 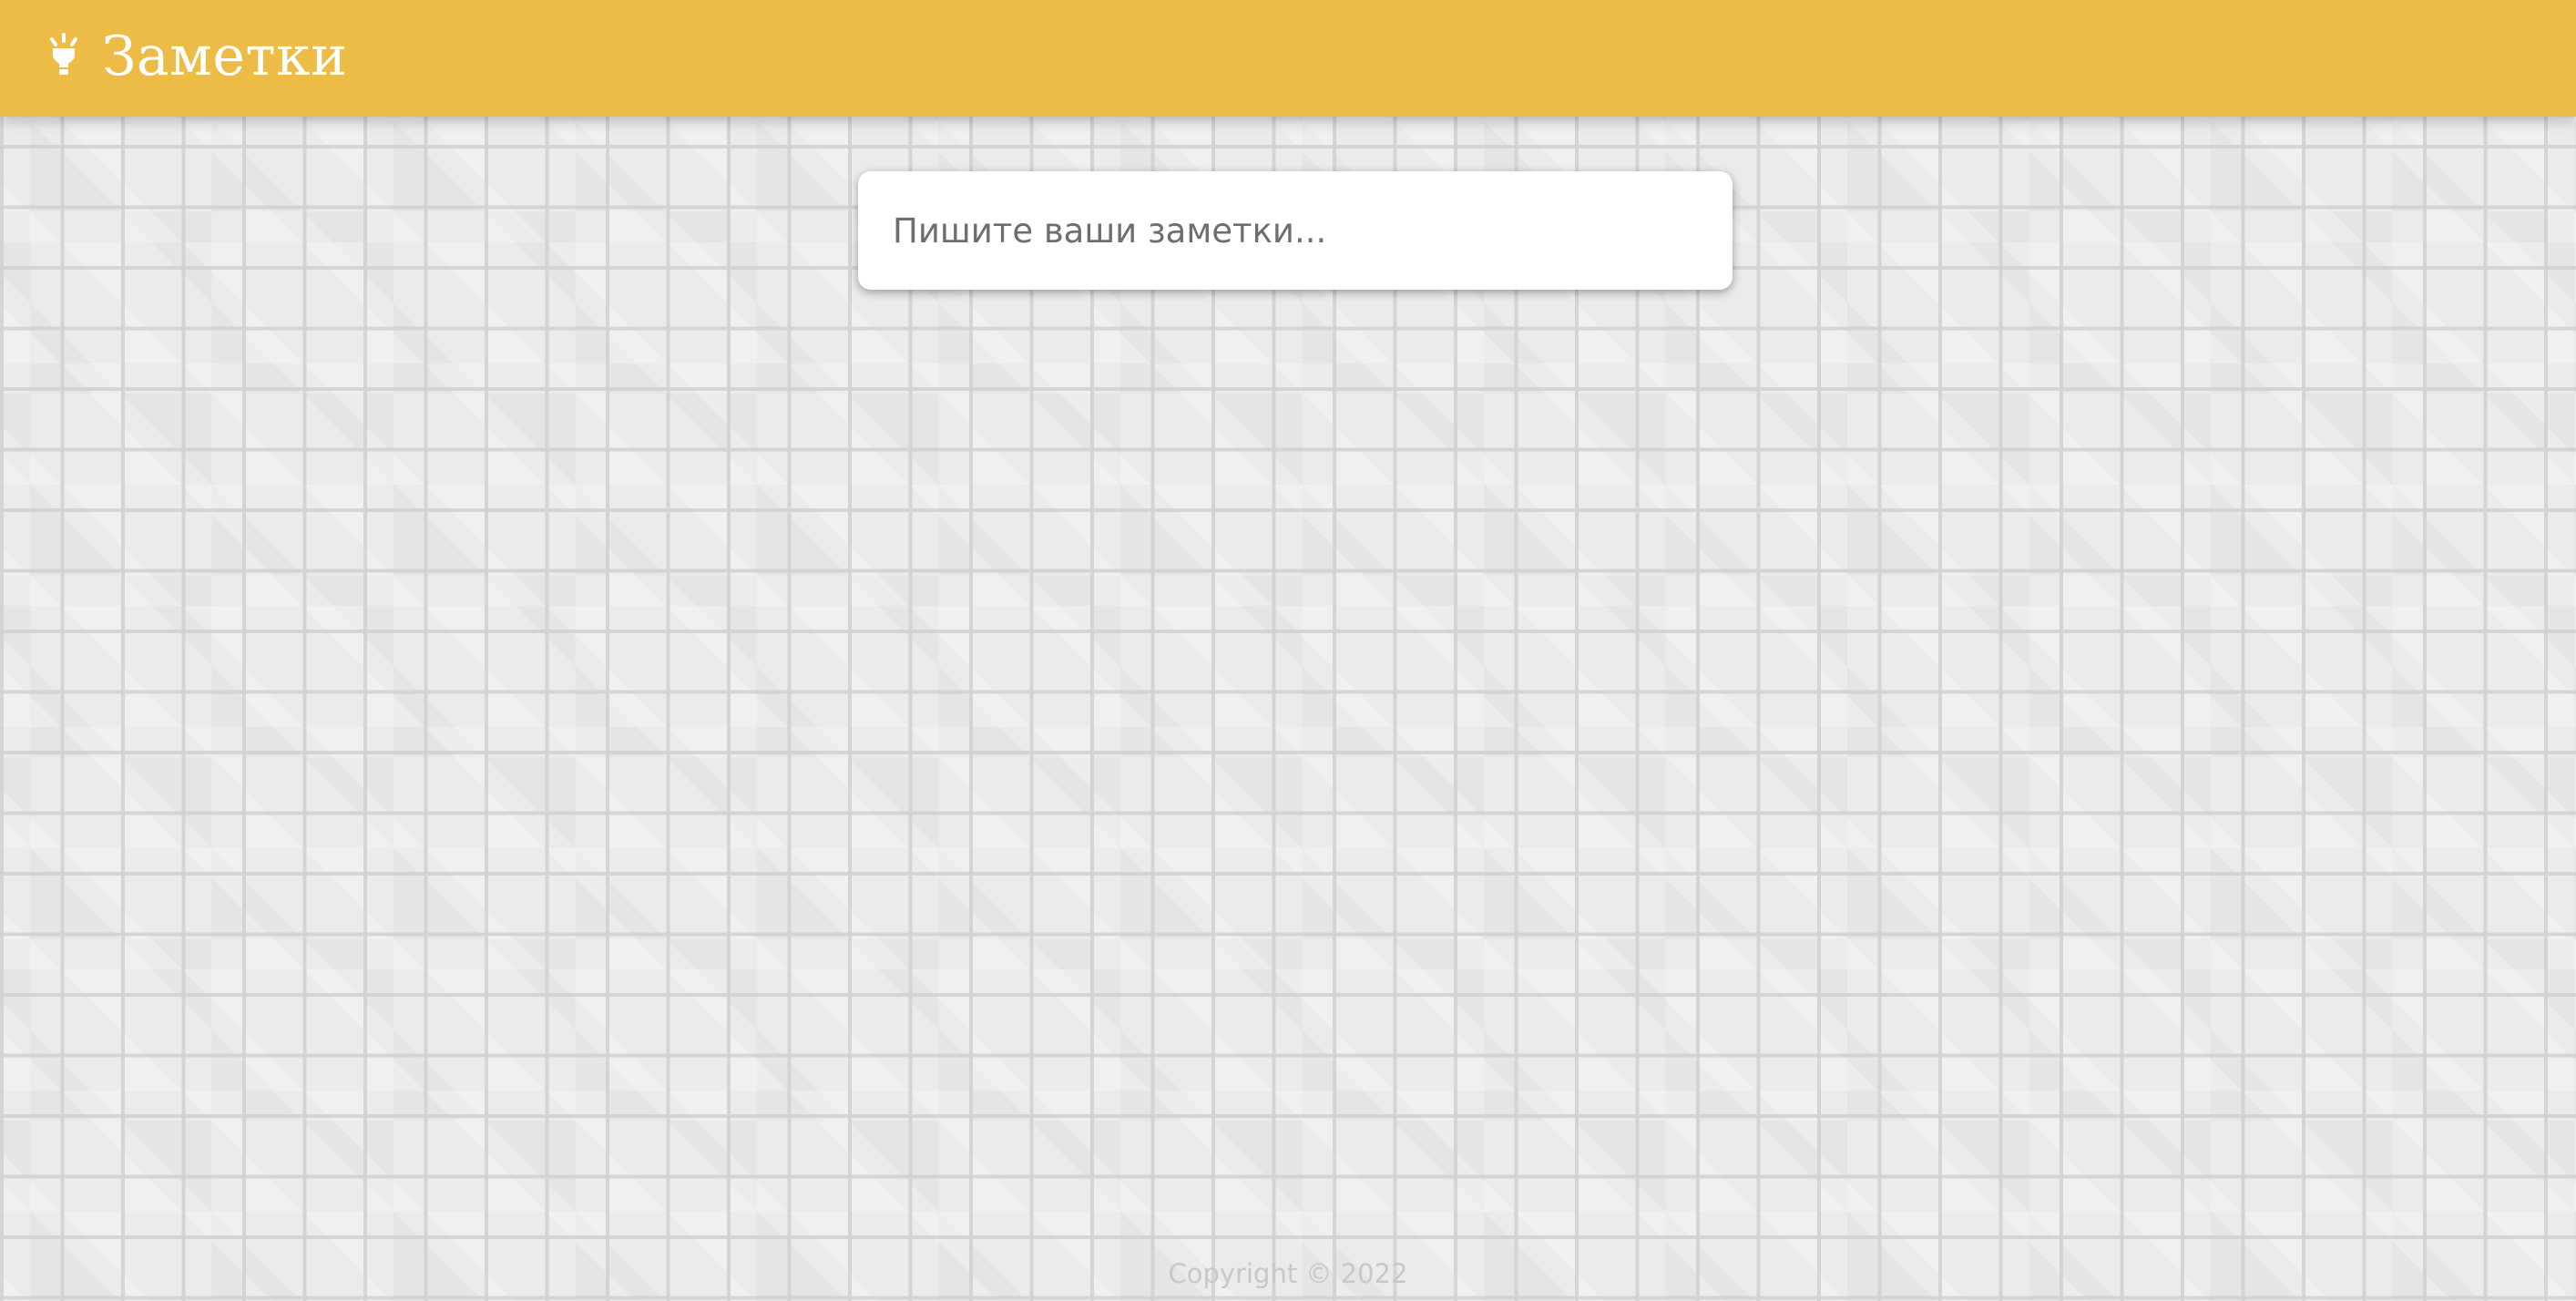 I want to click on note-create-area, so click(x=1296, y=230).